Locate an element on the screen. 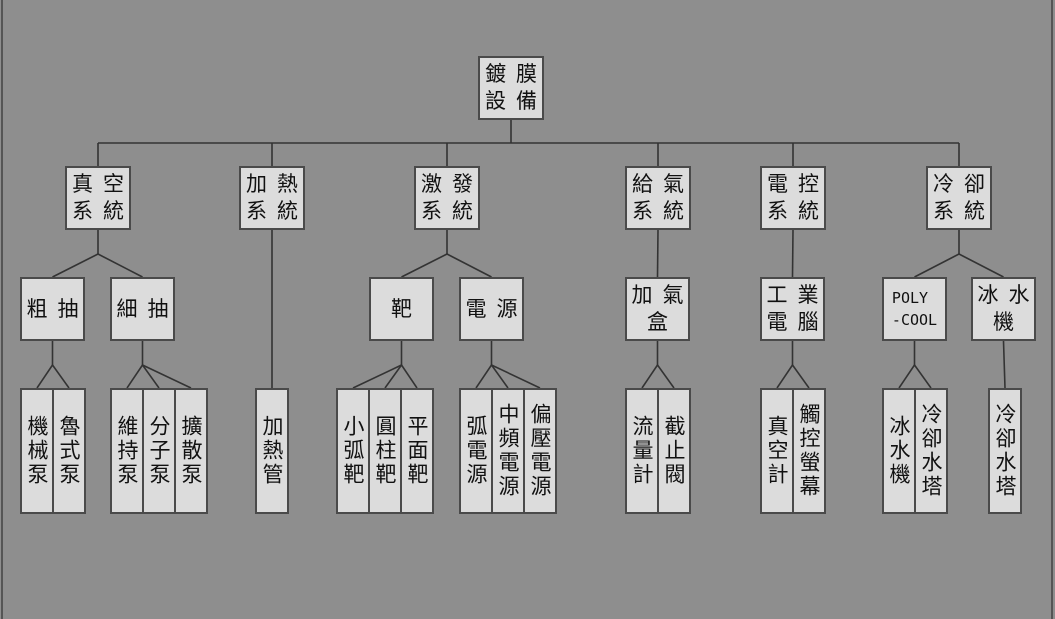  node-label: 電控 系統 is located at coordinates (793, 198).